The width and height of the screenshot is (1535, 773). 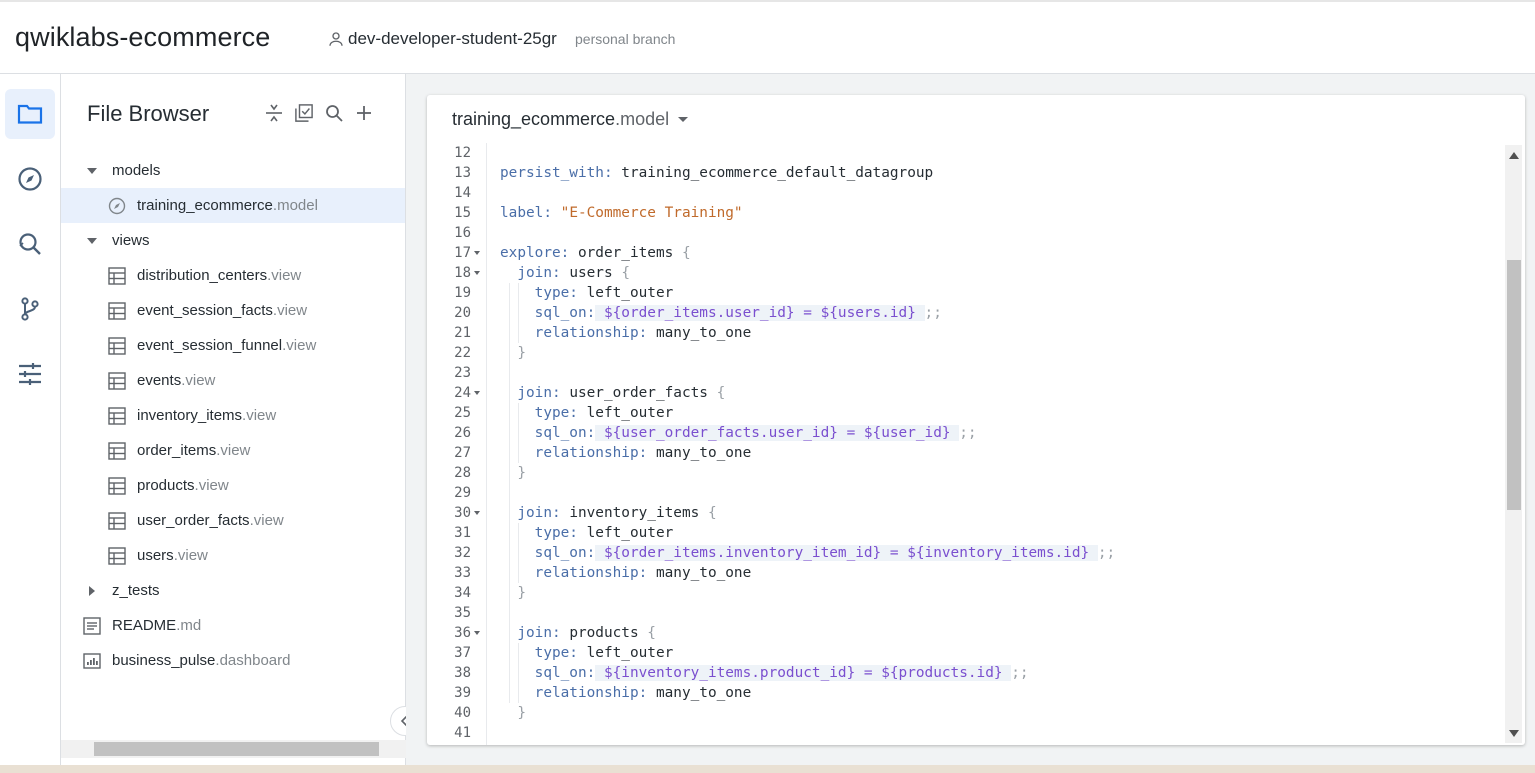 I want to click on scroll-up-icon, so click(x=1514, y=155).